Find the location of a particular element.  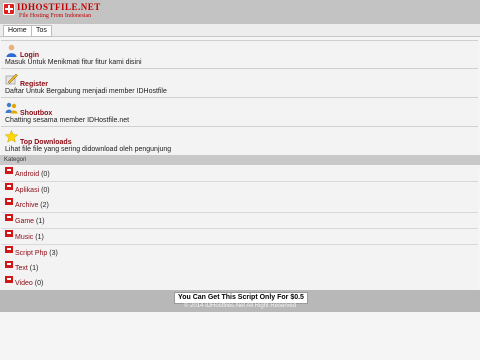

category-label: Text is located at coordinates (21, 268).